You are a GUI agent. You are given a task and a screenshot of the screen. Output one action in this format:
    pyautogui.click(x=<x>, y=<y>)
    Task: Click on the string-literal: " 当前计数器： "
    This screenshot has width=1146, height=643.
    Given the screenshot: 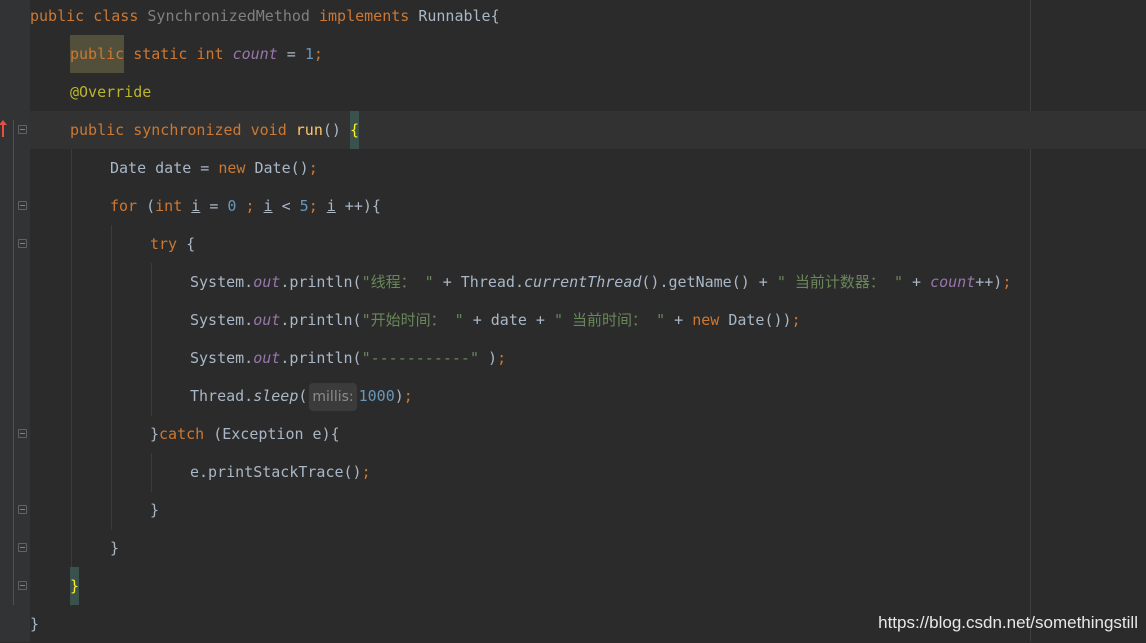 What is the action you would take?
    pyautogui.click(x=839, y=282)
    